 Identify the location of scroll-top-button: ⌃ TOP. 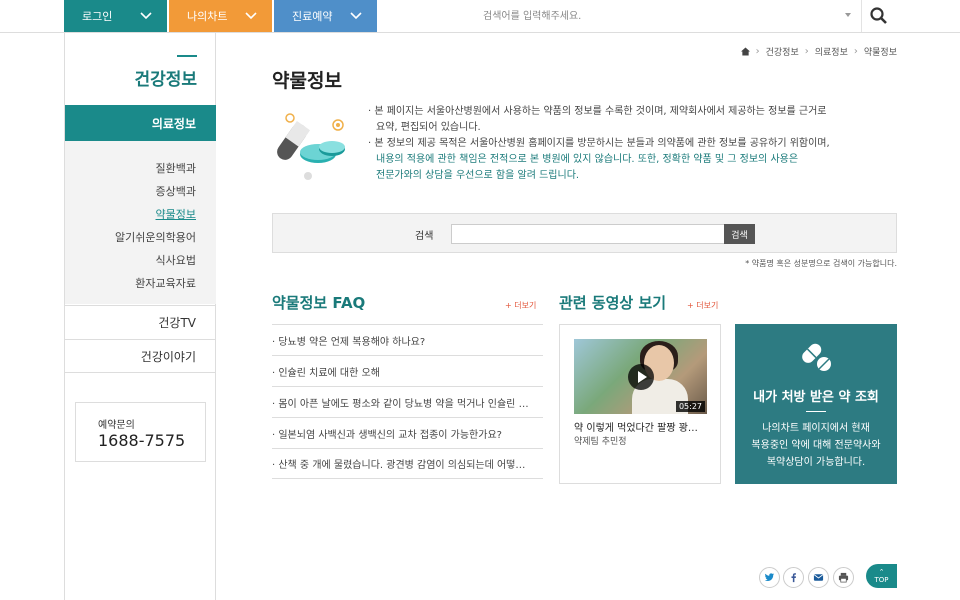
(881, 576).